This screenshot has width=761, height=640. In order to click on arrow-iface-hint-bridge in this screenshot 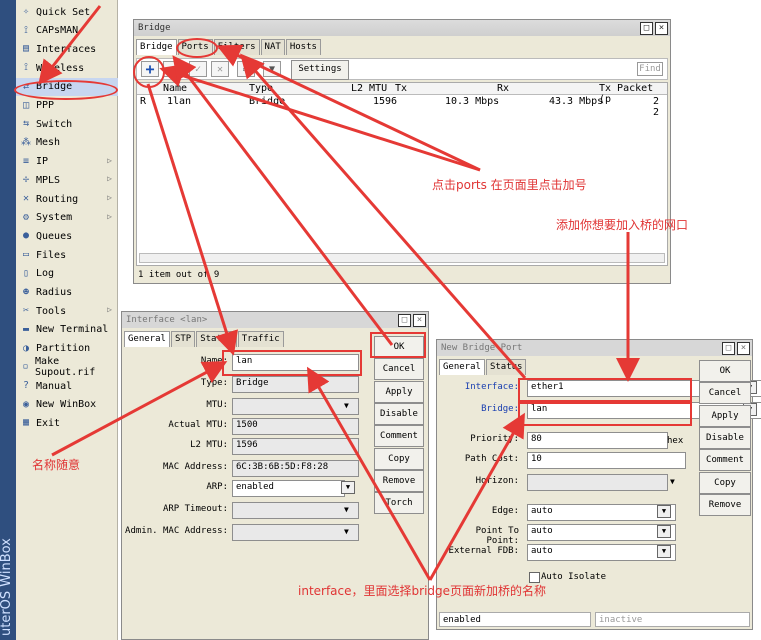, I will do `click(476, 496)`.